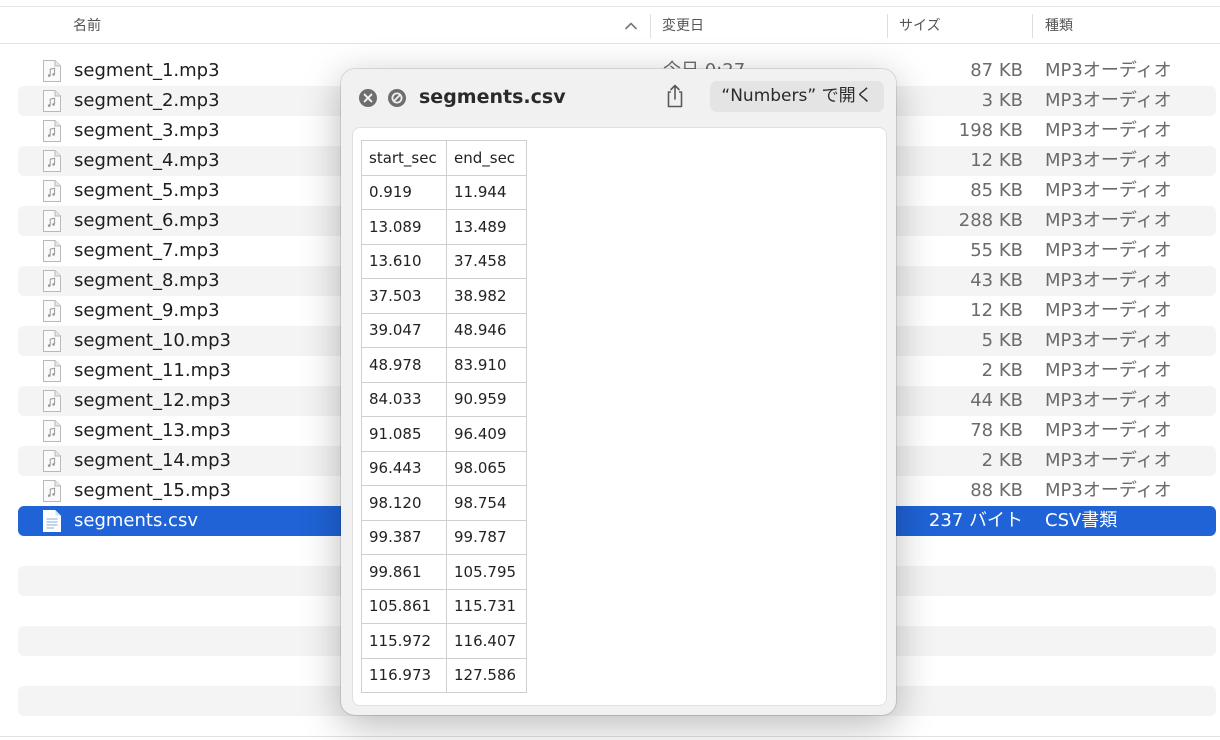  Describe the element at coordinates (486, 399) in the screenshot. I see `table-cell: 90.959` at that location.